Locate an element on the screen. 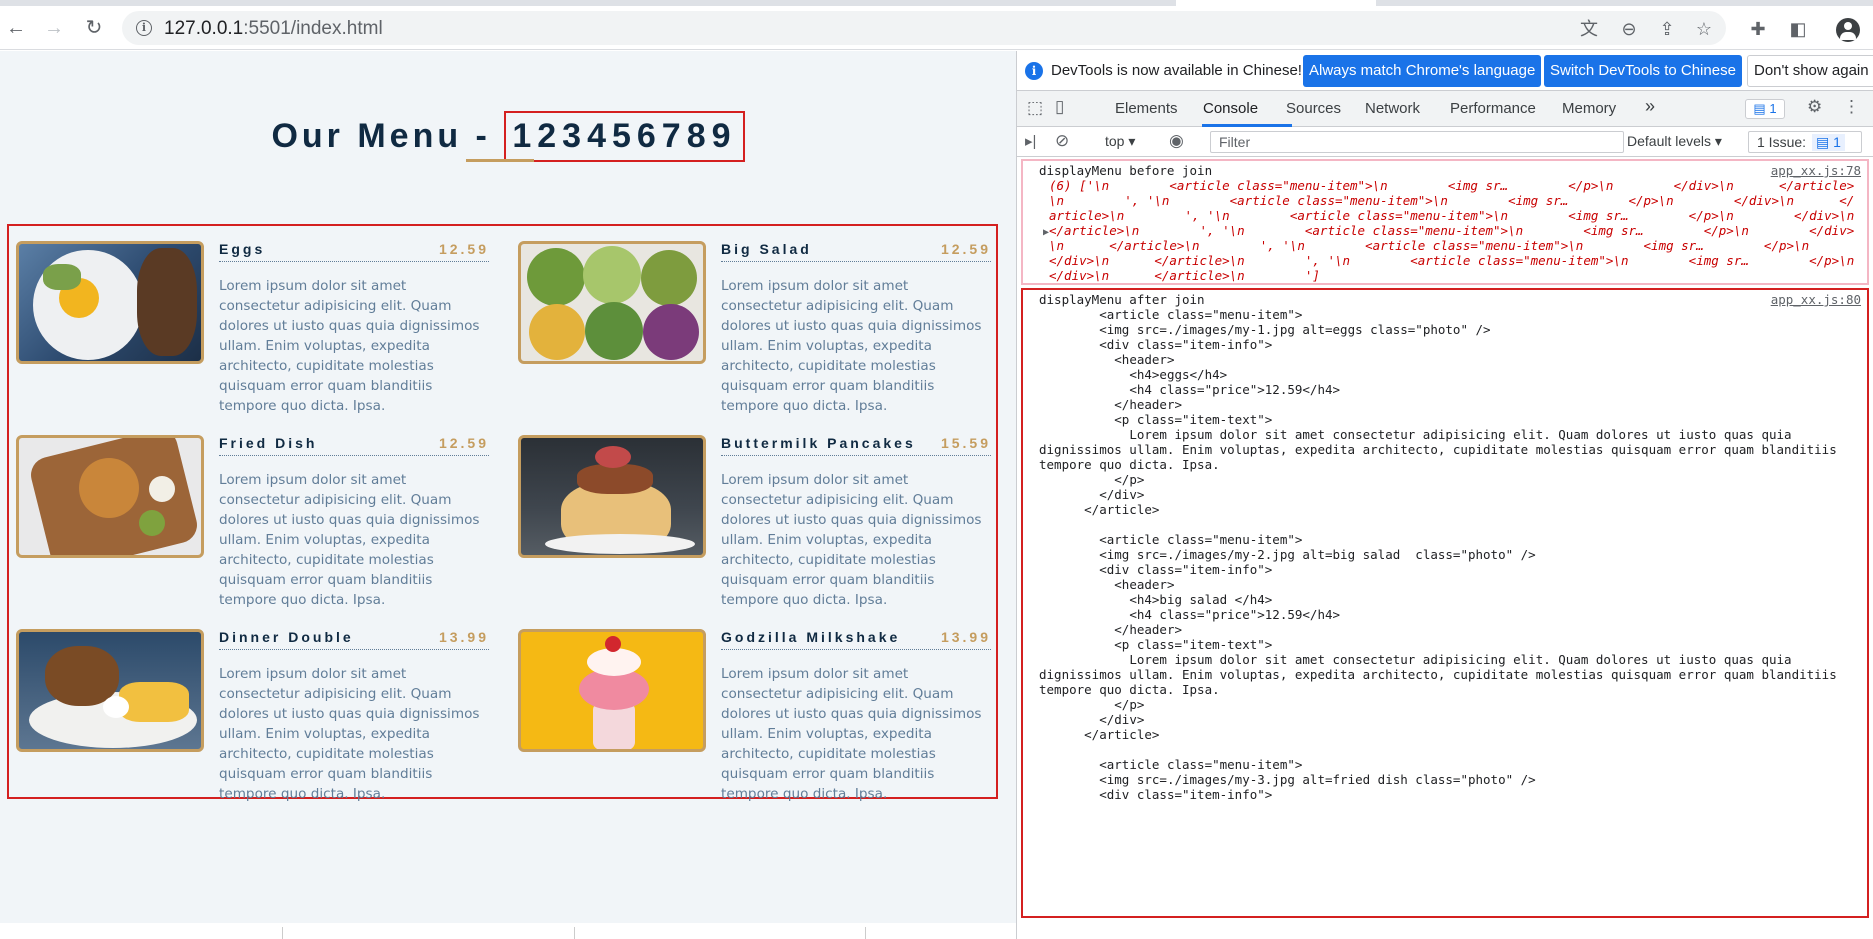 The image size is (1873, 939). menu-item-name: Dinner Double is located at coordinates (286, 637).